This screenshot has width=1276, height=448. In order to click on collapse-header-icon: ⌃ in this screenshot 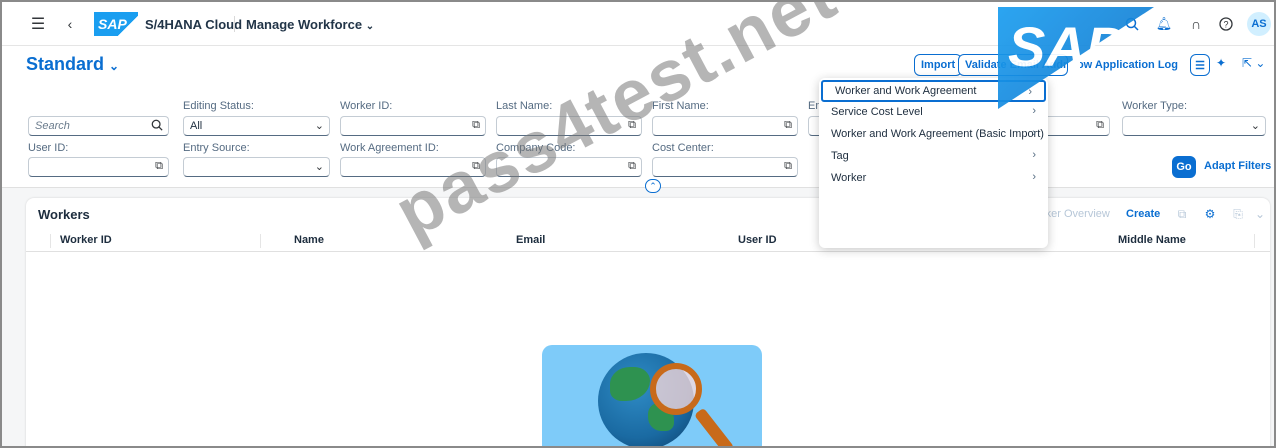, I will do `click(653, 186)`.